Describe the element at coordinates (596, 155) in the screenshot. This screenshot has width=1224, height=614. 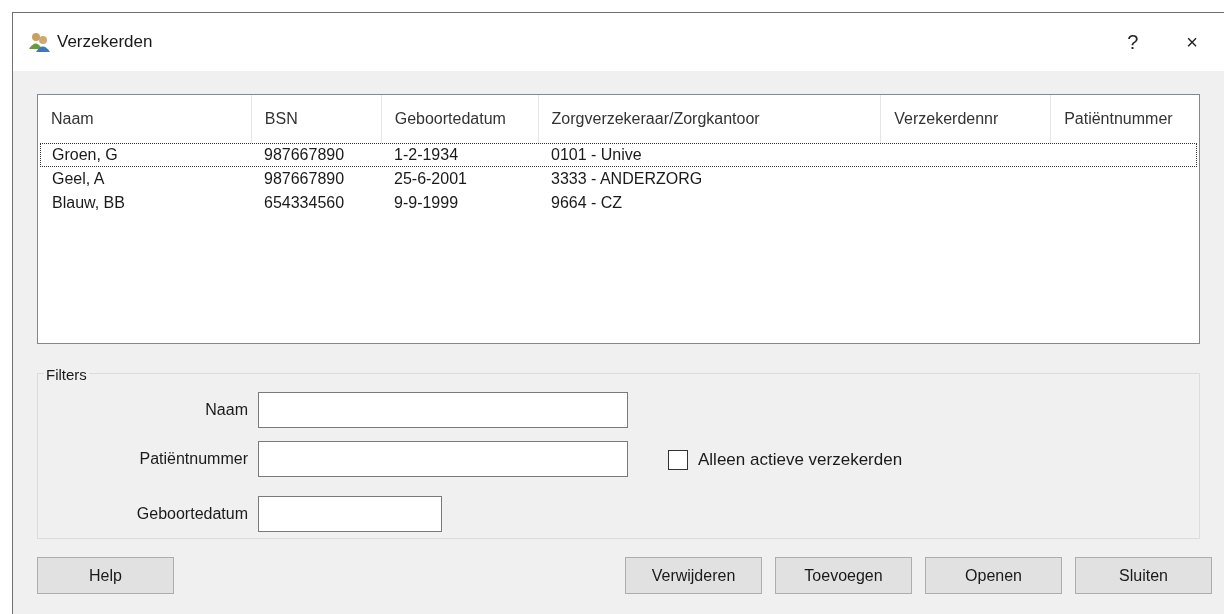
I see `table-cell-text: 0101 - Unive` at that location.